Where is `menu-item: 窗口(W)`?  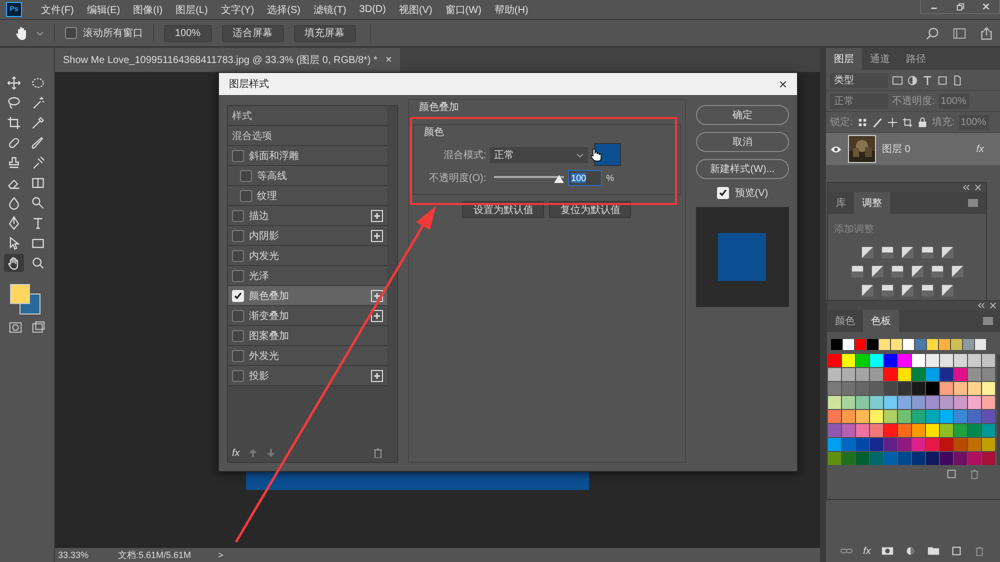 menu-item: 窗口(W) is located at coordinates (463, 9).